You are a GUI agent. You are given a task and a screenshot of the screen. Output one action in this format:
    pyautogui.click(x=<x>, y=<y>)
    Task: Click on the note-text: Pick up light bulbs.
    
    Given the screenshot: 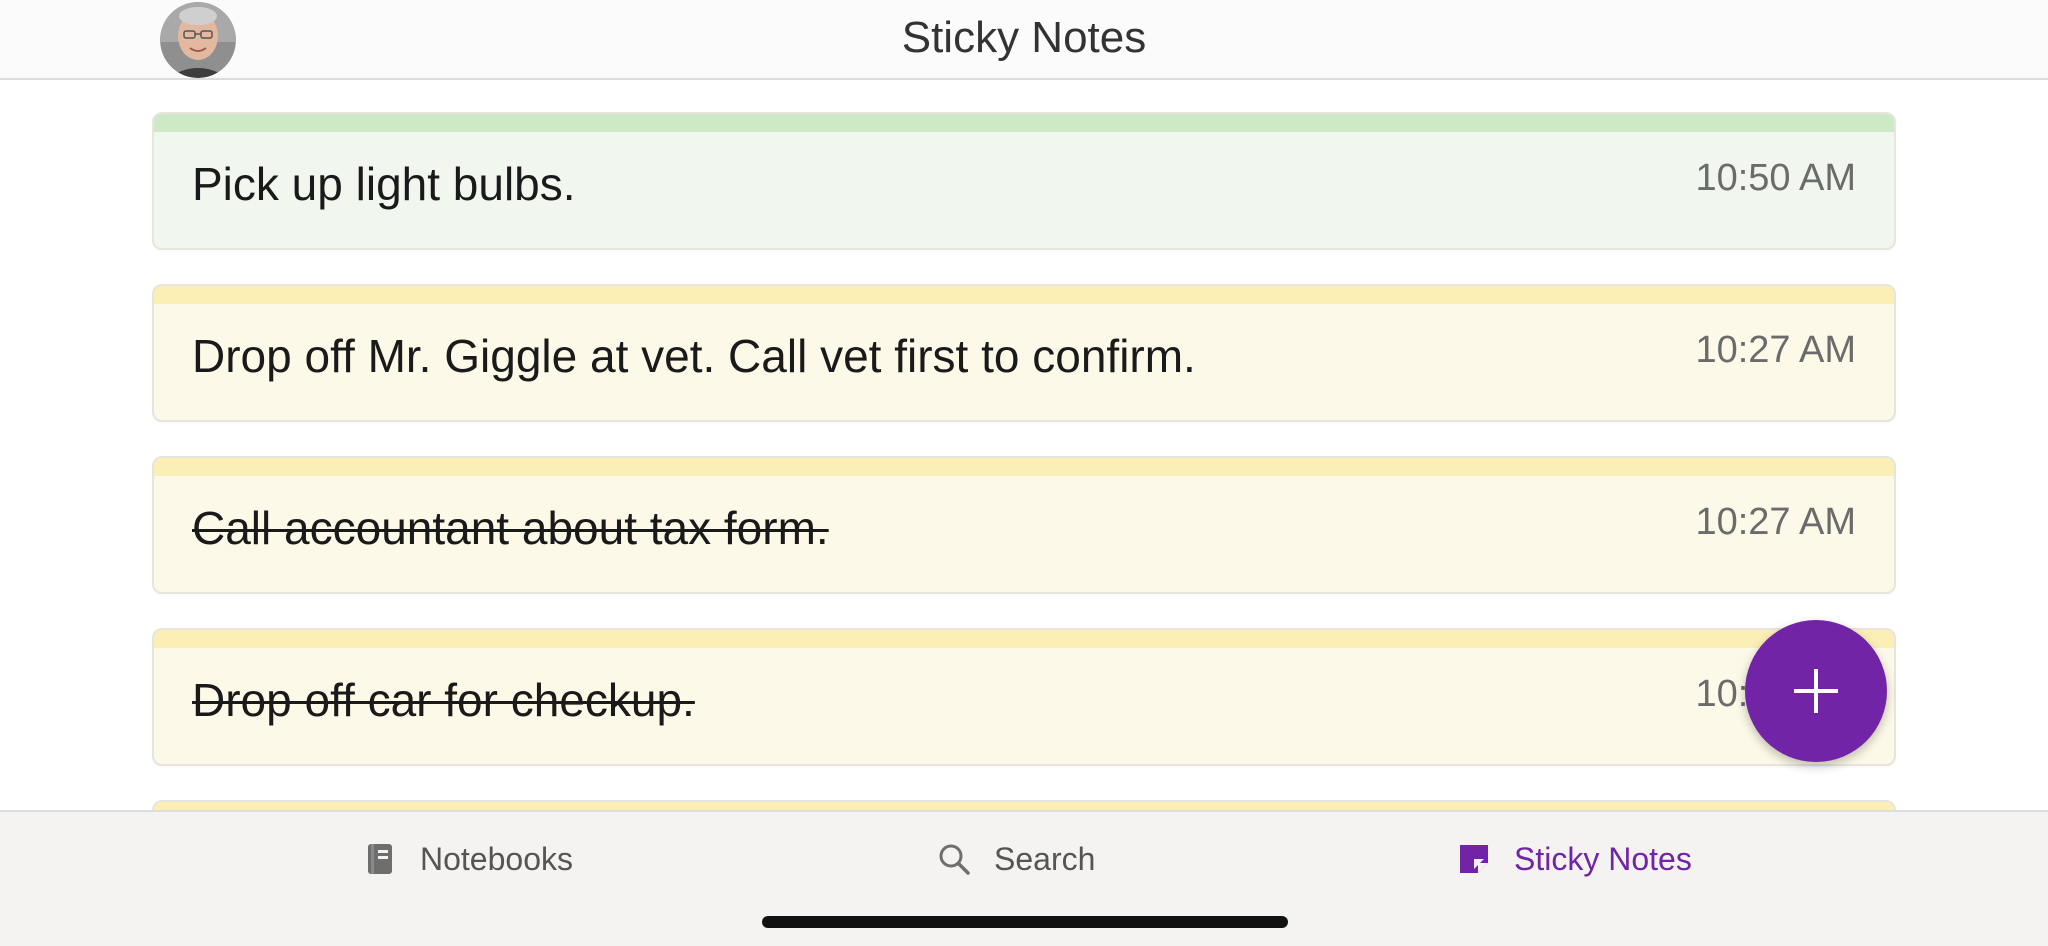 What is the action you would take?
    pyautogui.click(x=384, y=184)
    